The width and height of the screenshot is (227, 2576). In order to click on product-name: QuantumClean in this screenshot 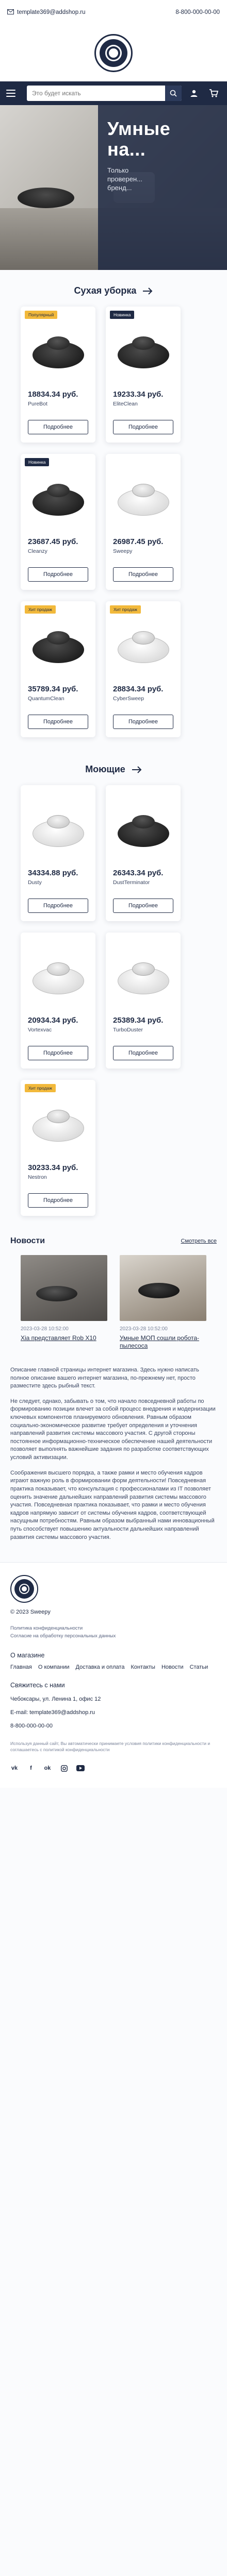, I will do `click(58, 699)`.